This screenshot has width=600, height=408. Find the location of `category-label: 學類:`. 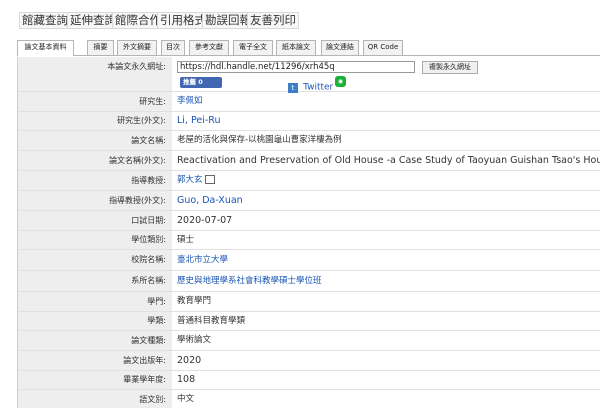

category-label: 學類: is located at coordinates (95, 321).